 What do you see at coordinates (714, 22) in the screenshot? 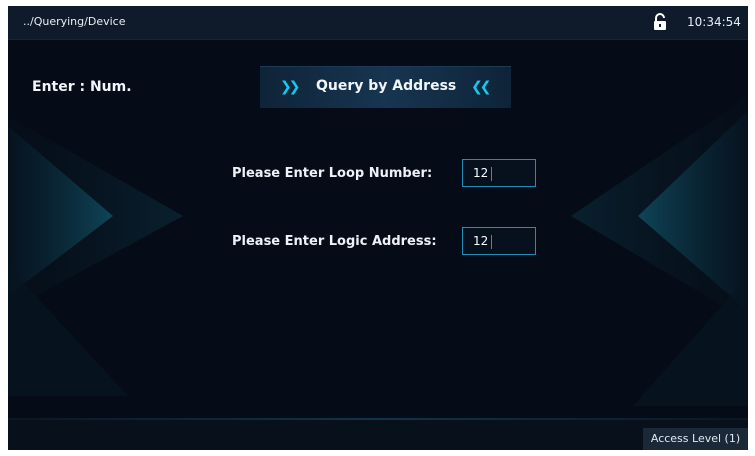
I see `clock-time: 10:34:54` at bounding box center [714, 22].